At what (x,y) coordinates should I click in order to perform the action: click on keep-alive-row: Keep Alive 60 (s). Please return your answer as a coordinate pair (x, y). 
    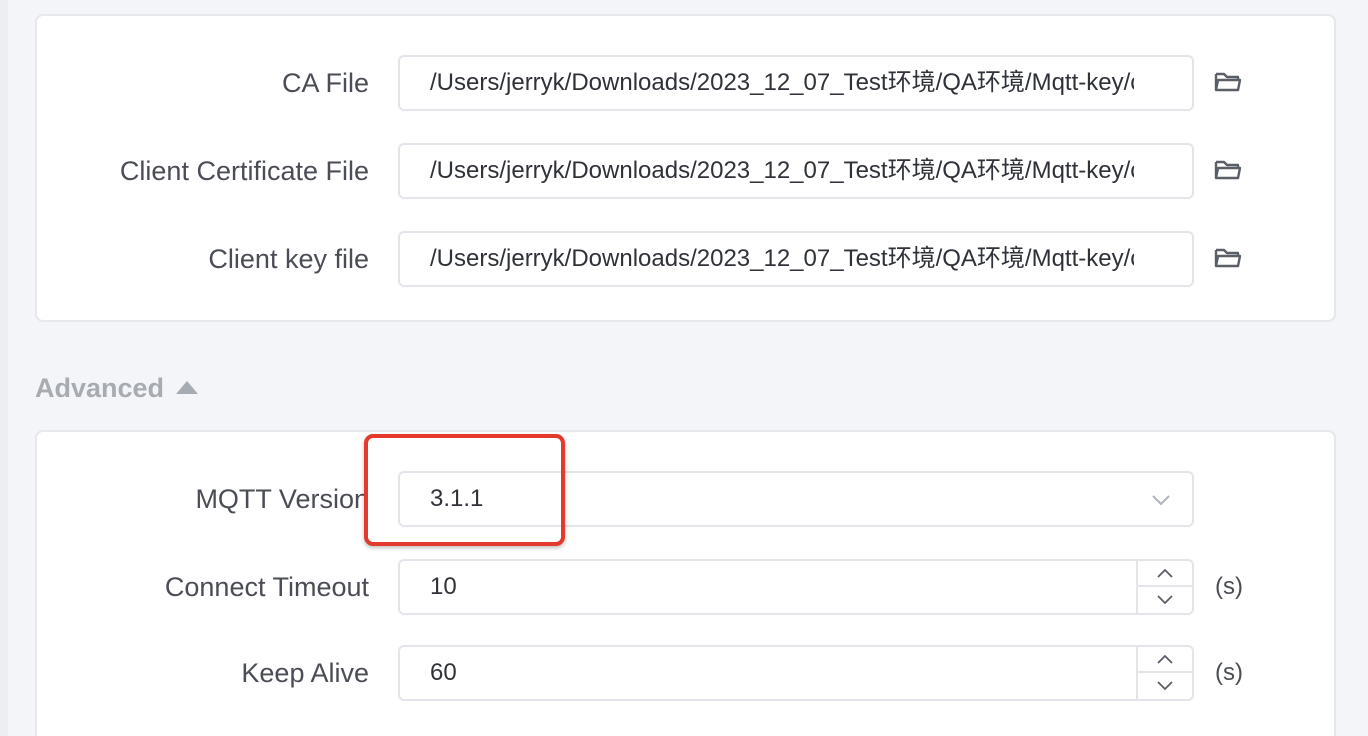
    Looking at the image, I should click on (685, 673).